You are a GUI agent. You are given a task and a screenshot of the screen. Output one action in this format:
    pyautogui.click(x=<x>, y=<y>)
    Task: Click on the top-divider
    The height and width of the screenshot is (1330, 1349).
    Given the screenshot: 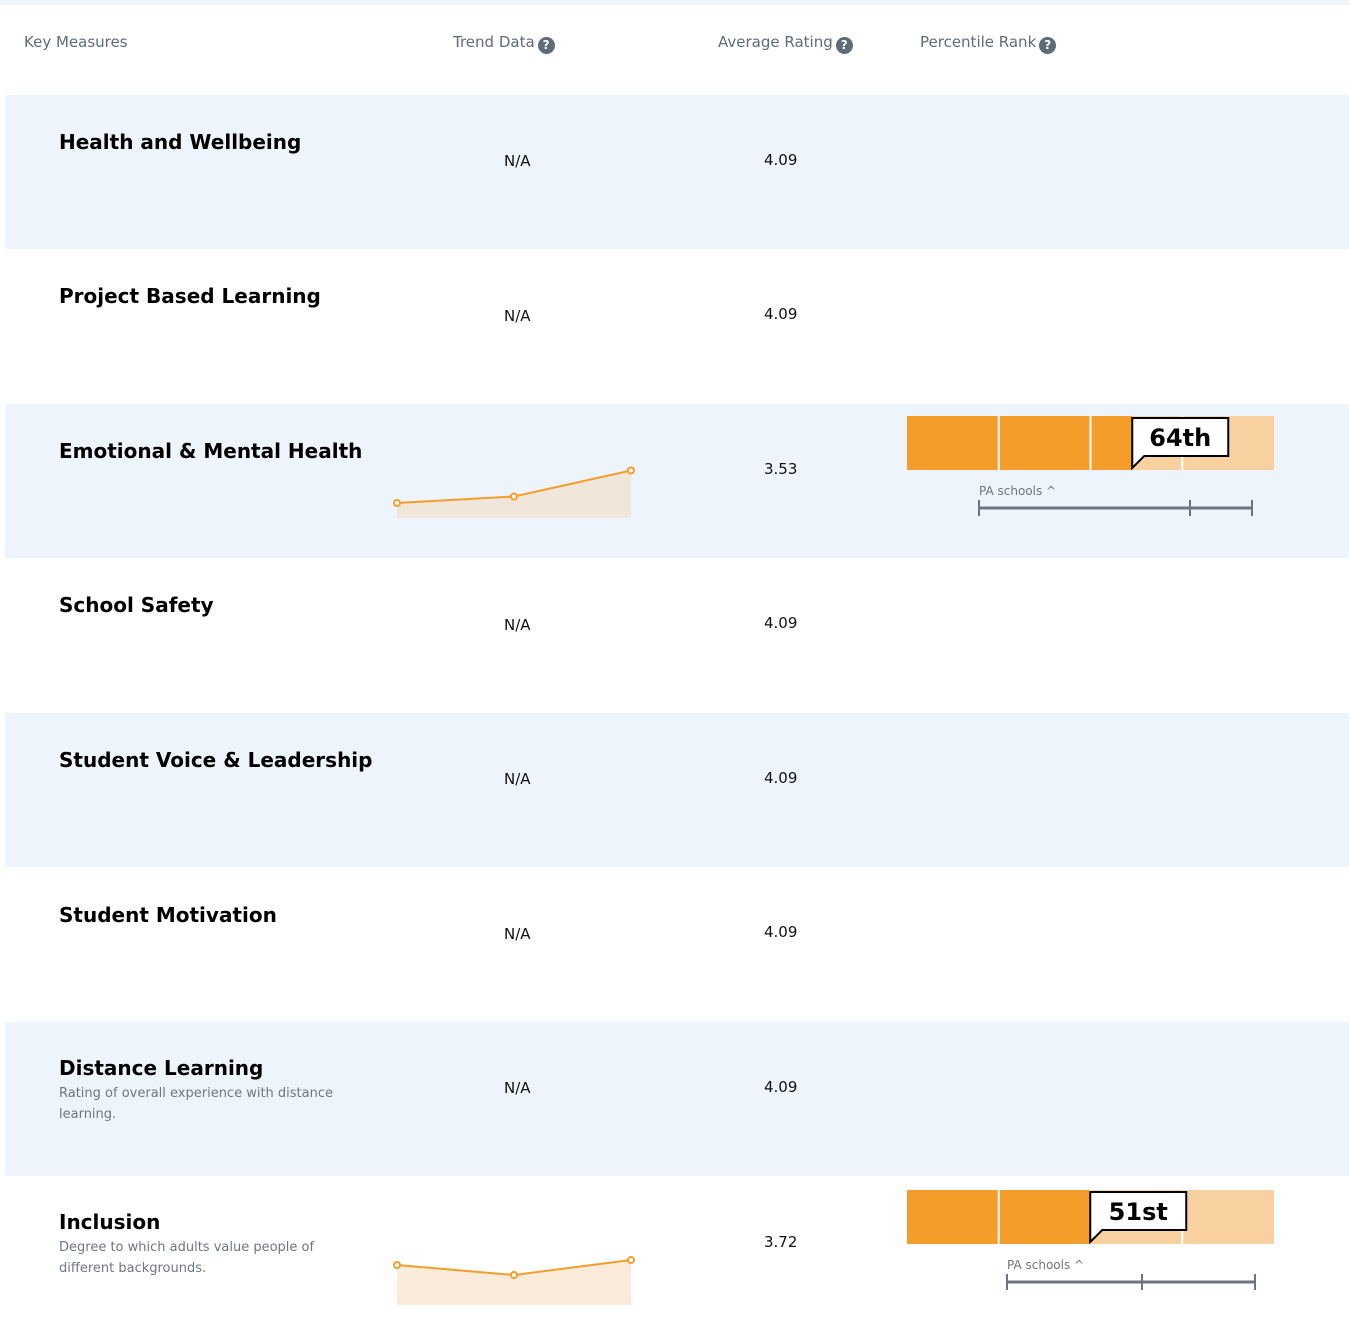 What is the action you would take?
    pyautogui.click(x=674, y=2)
    